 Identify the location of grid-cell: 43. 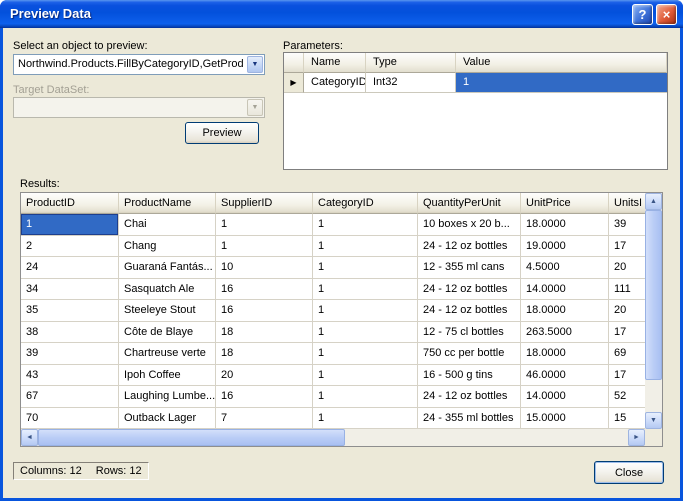
(70, 375).